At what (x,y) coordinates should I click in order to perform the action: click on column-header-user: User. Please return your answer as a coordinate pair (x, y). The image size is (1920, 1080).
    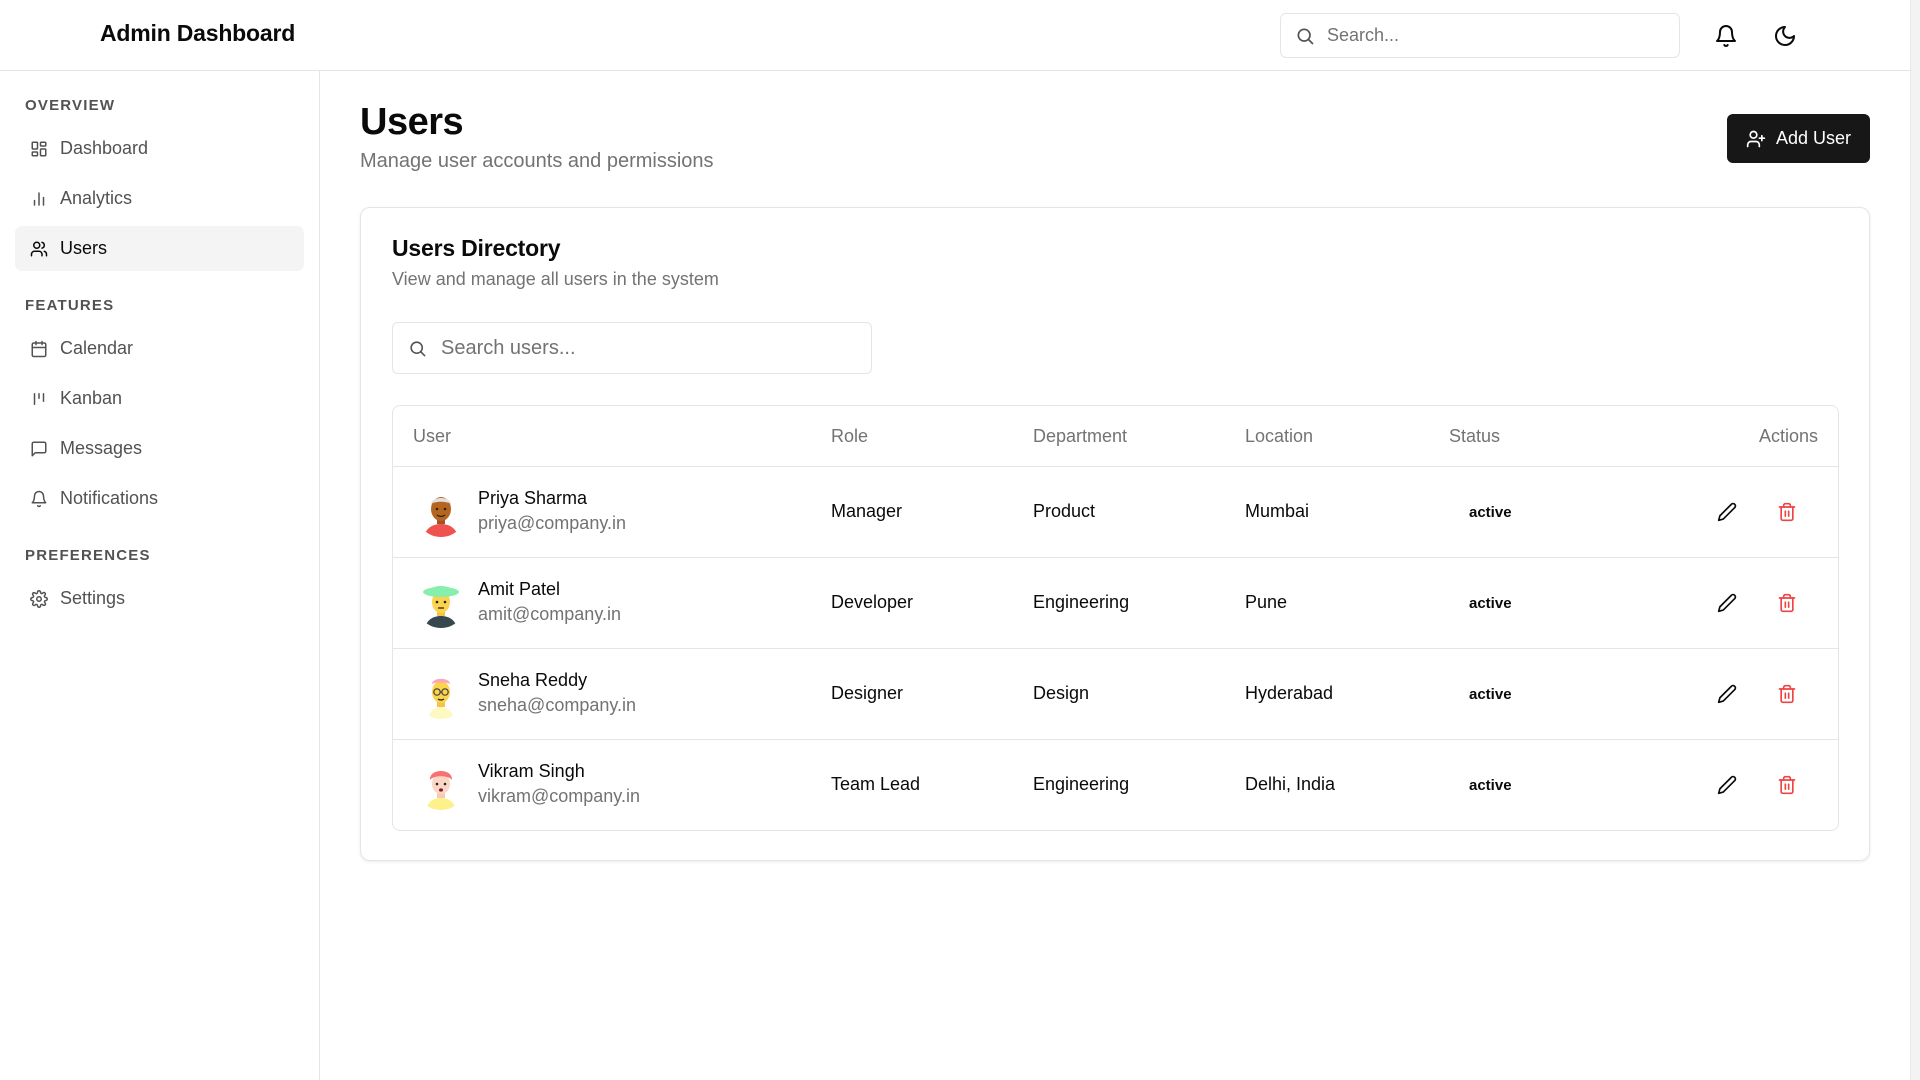
    Looking at the image, I should click on (432, 436).